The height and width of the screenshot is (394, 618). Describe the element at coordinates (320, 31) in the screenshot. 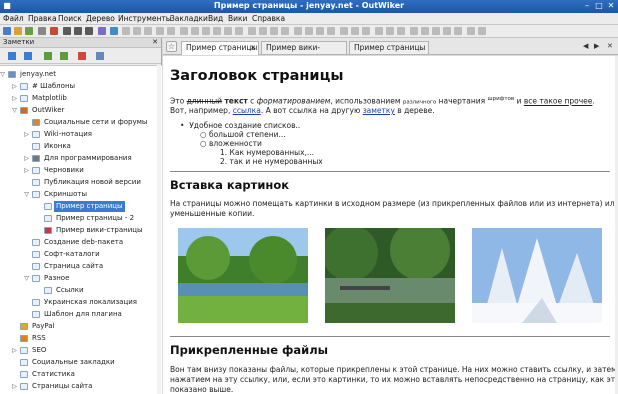

I see `small-icon` at that location.